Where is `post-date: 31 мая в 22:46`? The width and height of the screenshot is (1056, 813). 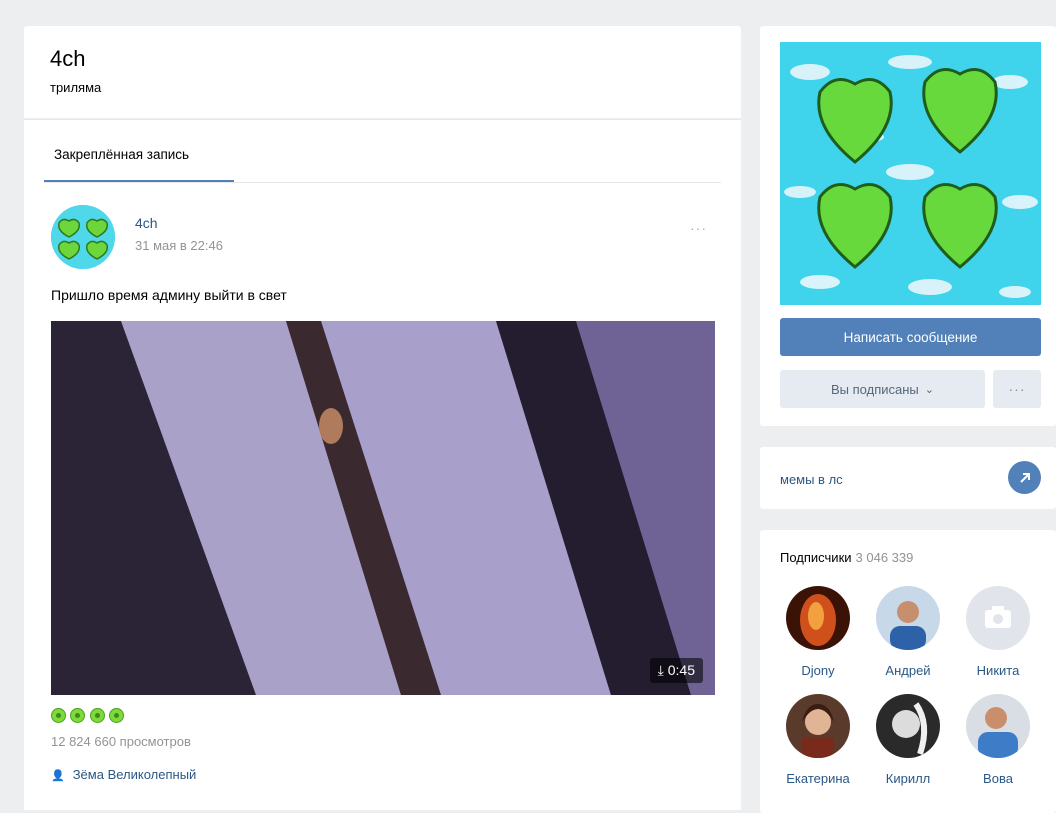
post-date: 31 мая в 22:46 is located at coordinates (179, 245).